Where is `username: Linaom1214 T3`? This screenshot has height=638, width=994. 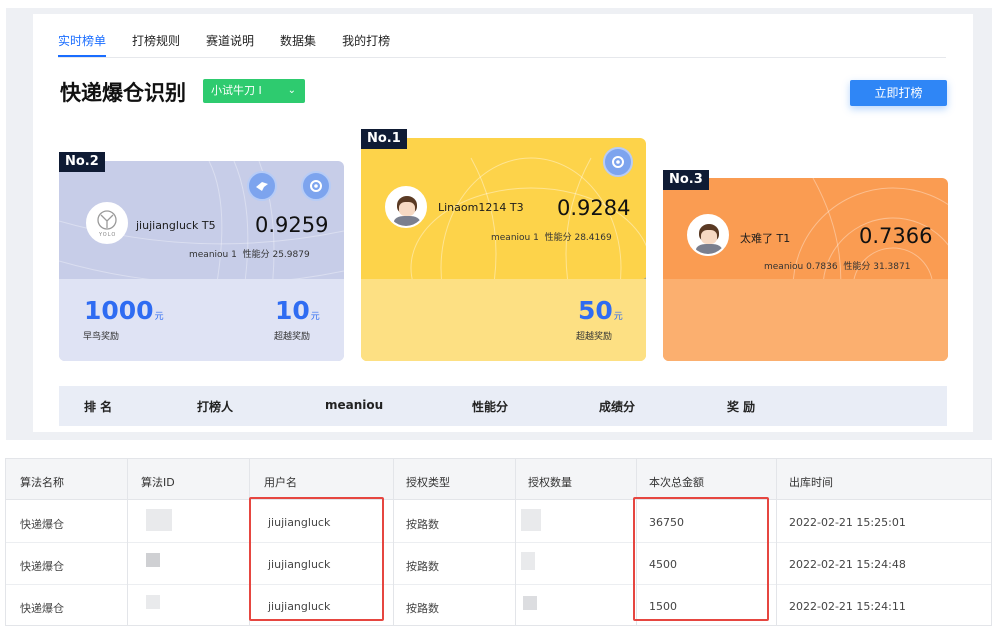
username: Linaom1214 T3 is located at coordinates (481, 207).